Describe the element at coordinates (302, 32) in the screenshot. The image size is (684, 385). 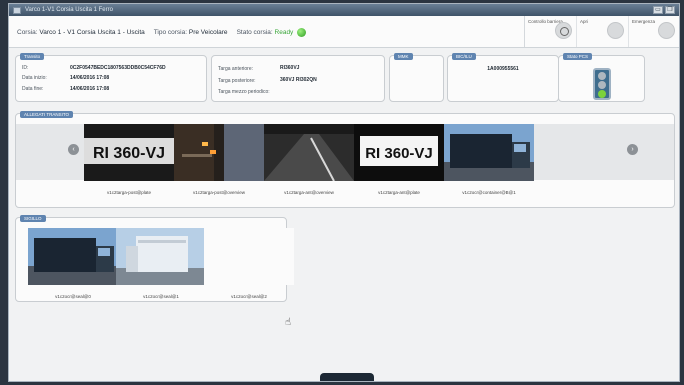
I see `status-indicator-icon` at that location.